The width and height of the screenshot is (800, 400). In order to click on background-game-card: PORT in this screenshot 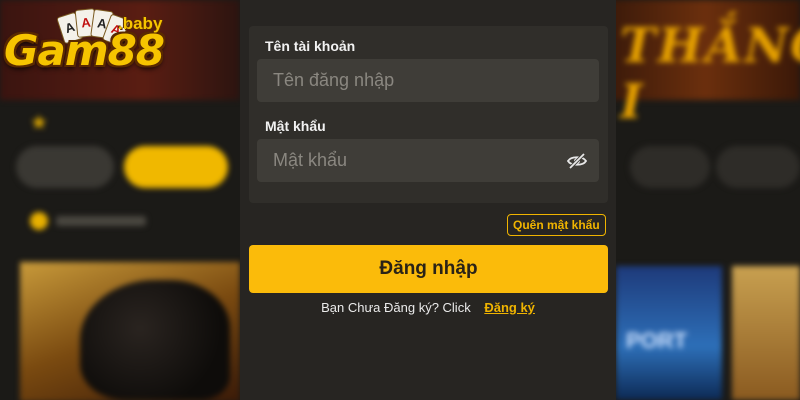, I will do `click(669, 333)`.